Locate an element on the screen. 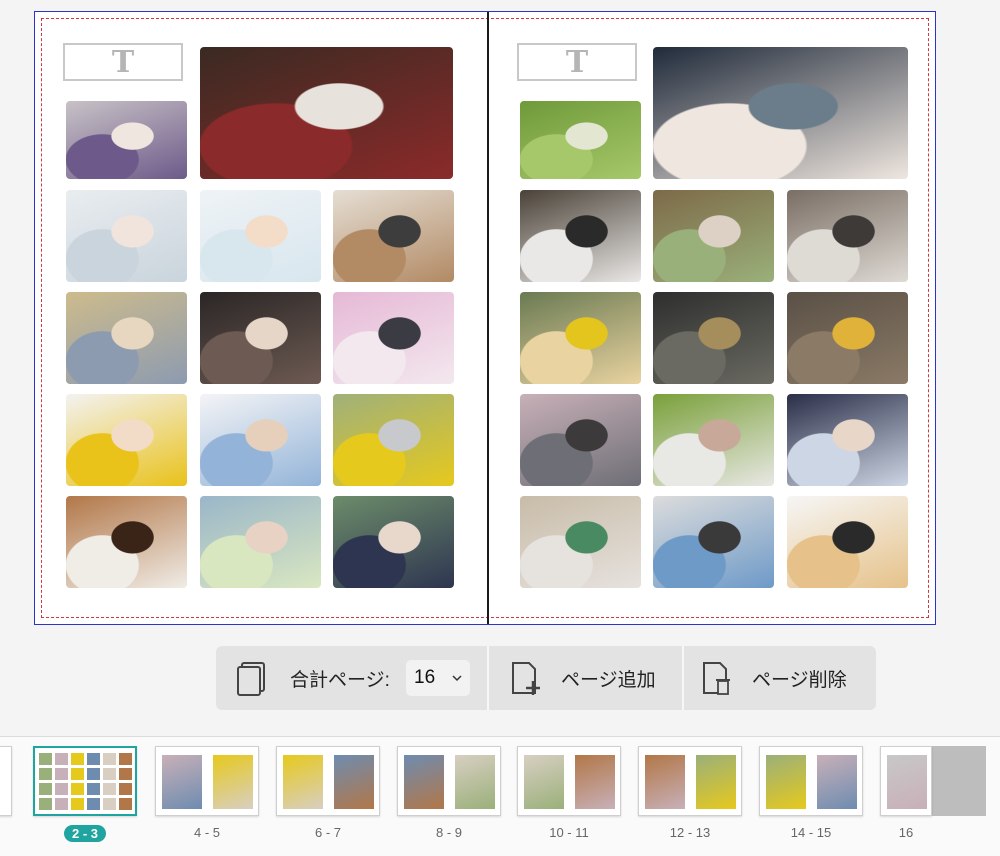 Image resolution: width=1000 pixels, height=856 pixels. delete-page-icon is located at coordinates (716, 678).